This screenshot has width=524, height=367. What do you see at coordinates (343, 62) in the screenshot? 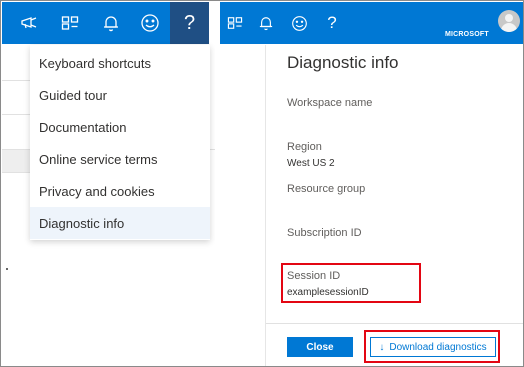
I see `page-title: Diagnostic info` at bounding box center [343, 62].